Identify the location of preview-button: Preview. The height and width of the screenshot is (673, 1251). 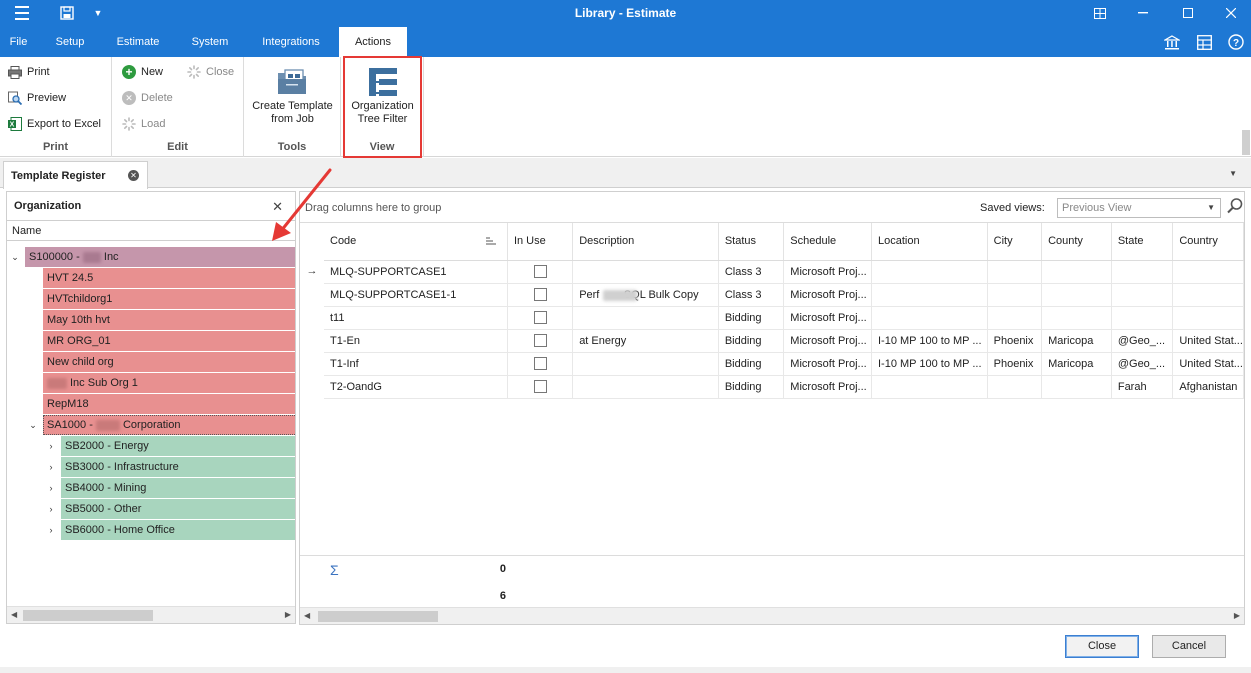
(37, 98).